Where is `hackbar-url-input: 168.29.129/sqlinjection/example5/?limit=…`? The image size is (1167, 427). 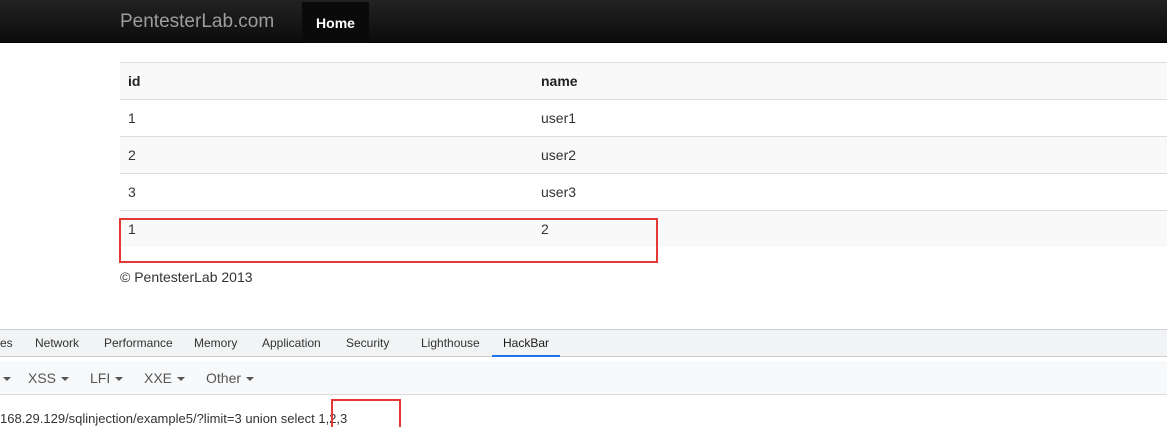
hackbar-url-input: 168.29.129/sqlinjection/example5/?limit=… is located at coordinates (583, 419).